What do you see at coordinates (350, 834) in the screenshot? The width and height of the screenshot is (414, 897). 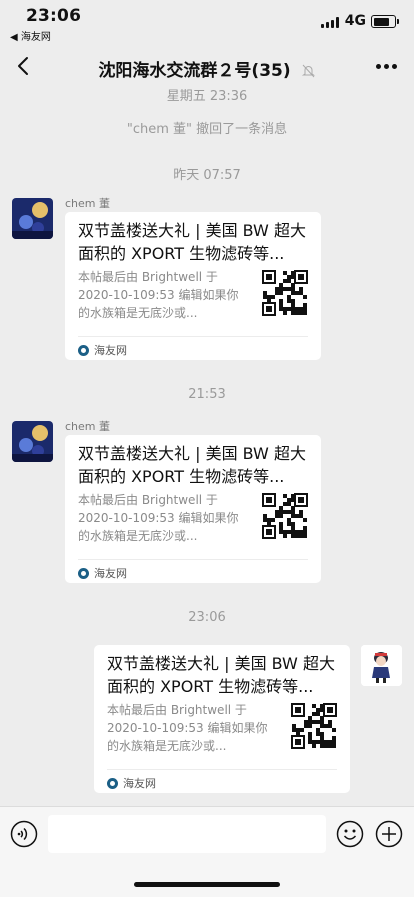 I see `emoji-icon` at bounding box center [350, 834].